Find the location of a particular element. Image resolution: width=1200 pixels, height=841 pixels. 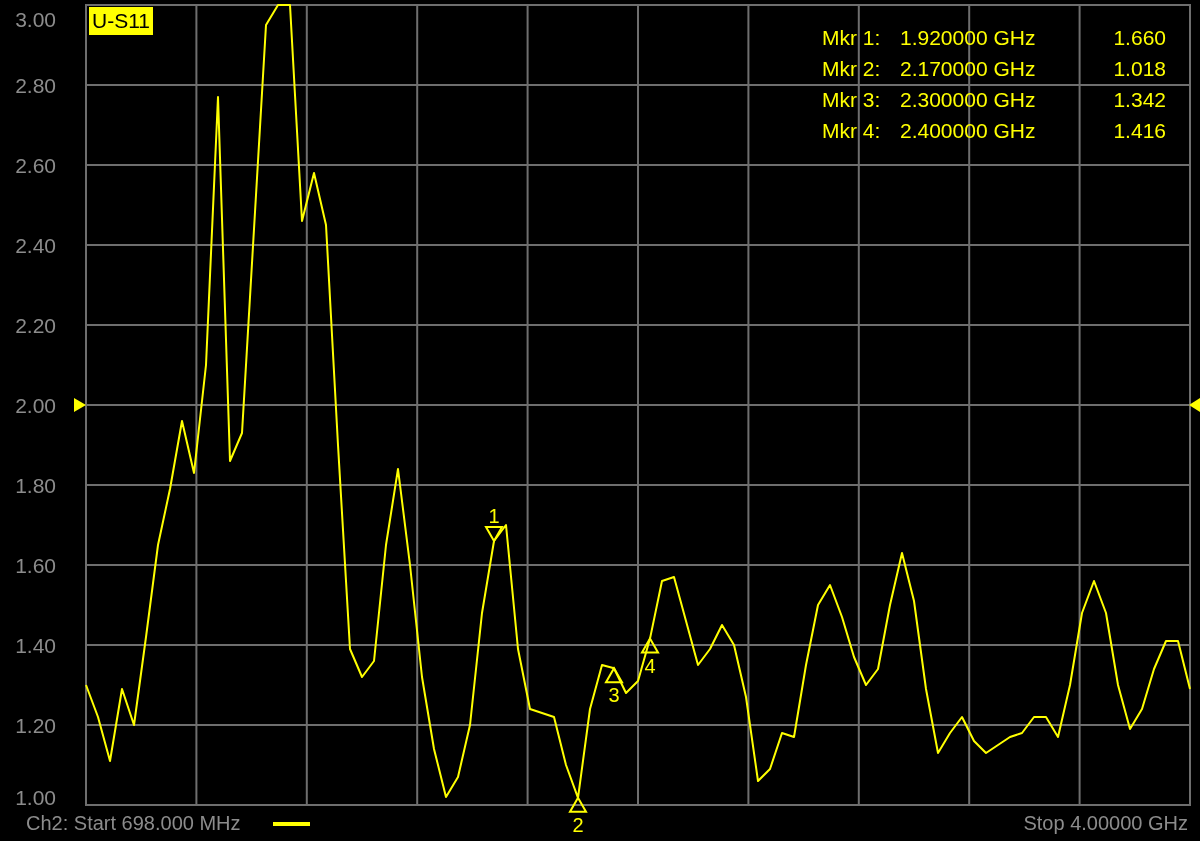

trace-legend-icon is located at coordinates (291, 823).